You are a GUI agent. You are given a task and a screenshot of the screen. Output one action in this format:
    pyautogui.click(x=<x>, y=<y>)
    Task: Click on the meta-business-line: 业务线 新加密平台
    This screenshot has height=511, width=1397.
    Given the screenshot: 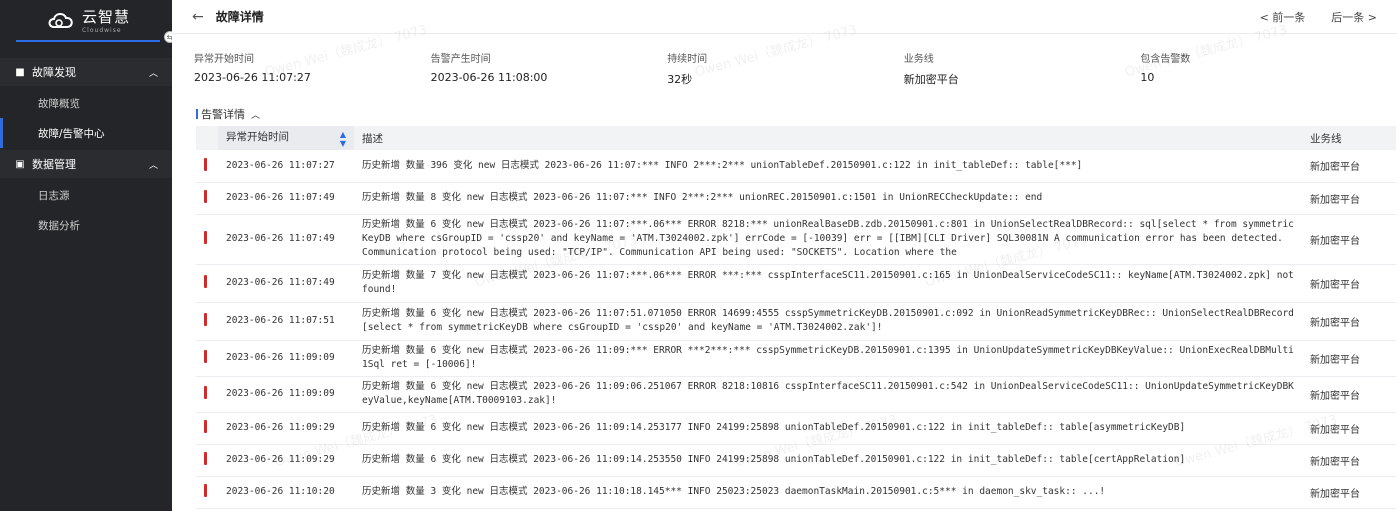 What is the action you would take?
    pyautogui.click(x=1022, y=87)
    